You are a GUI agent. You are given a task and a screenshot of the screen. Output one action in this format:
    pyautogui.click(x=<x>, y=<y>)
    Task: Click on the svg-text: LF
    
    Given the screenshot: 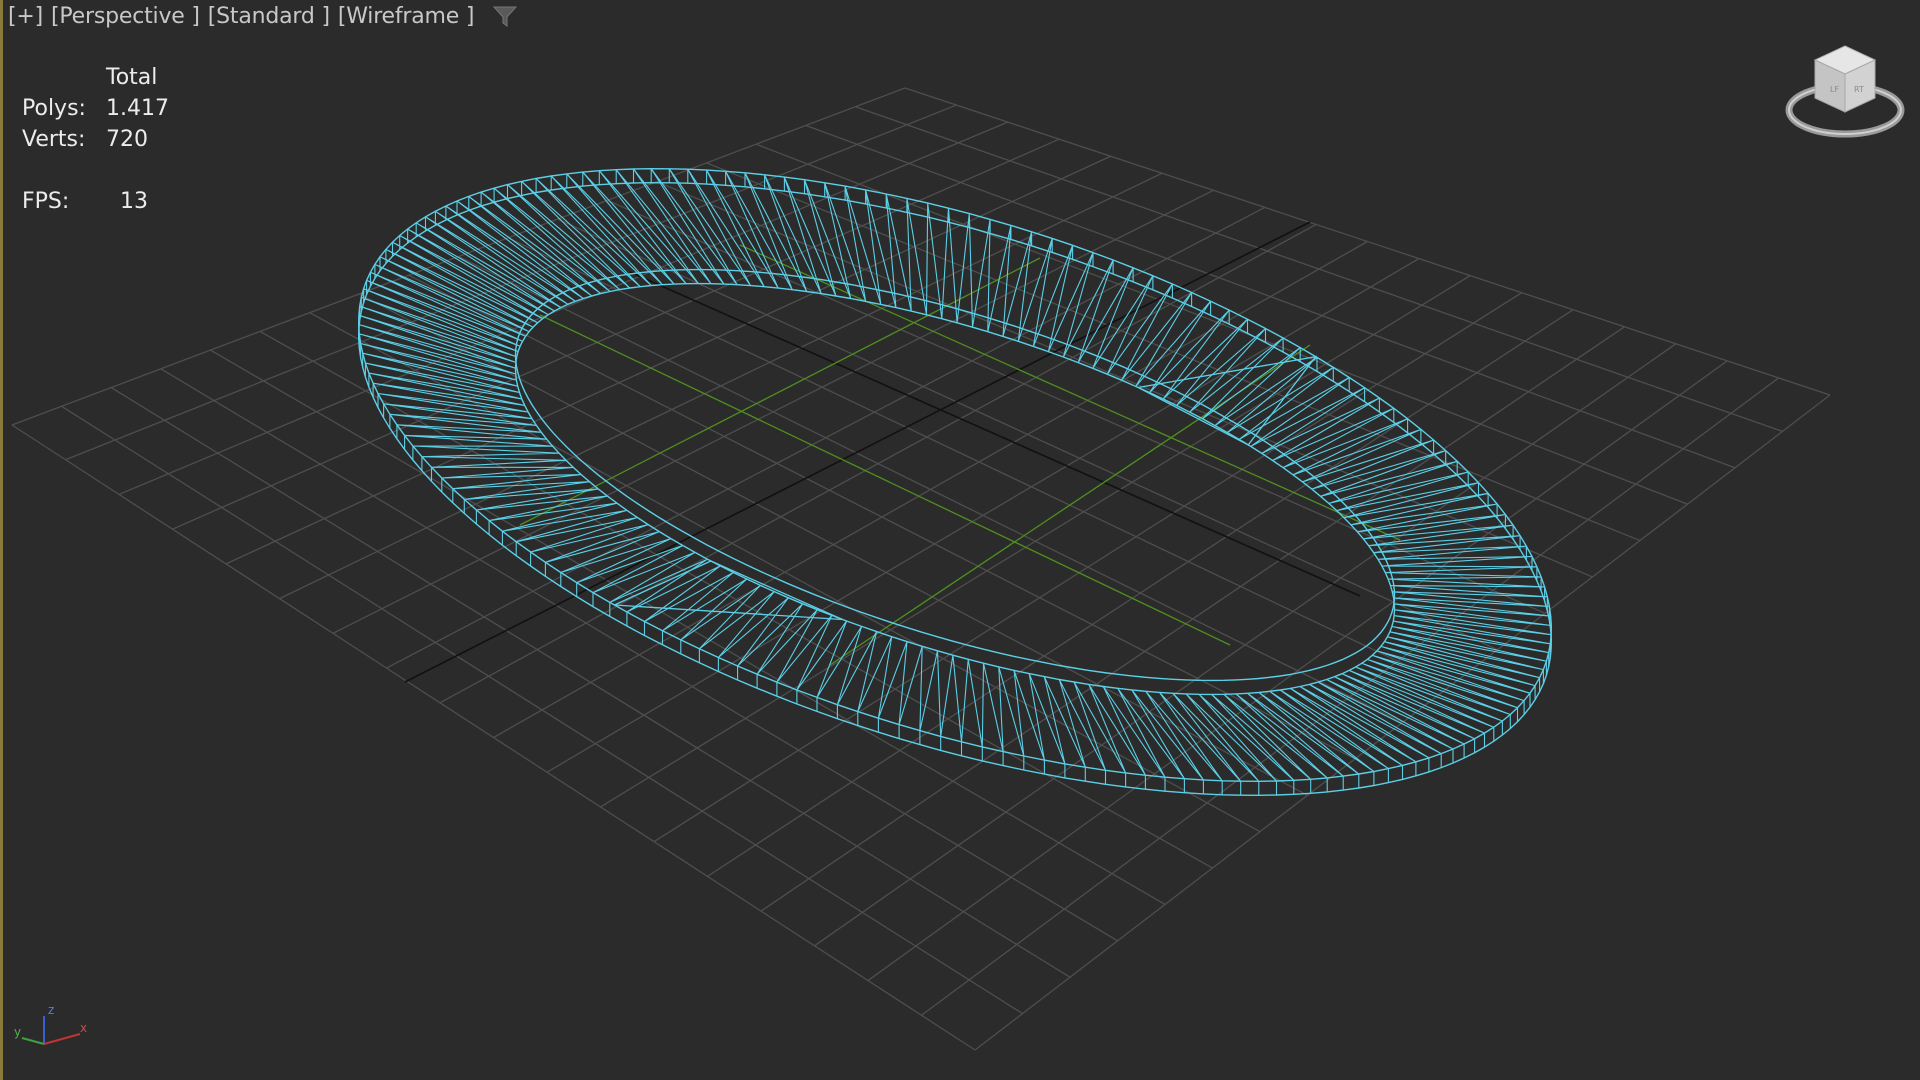 What is the action you would take?
    pyautogui.click(x=1834, y=89)
    